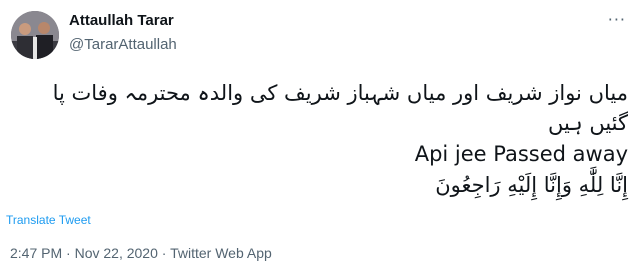 The image size is (640, 273). What do you see at coordinates (121, 20) in the screenshot?
I see `author-display-name: Attaullah Tarar` at bounding box center [121, 20].